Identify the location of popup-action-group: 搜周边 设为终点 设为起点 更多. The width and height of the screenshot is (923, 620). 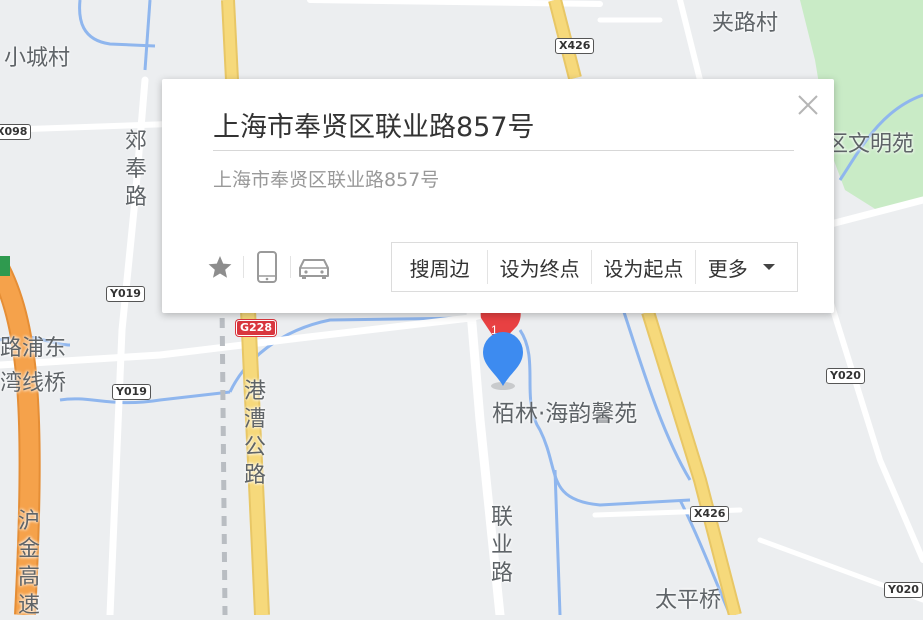
(594, 267).